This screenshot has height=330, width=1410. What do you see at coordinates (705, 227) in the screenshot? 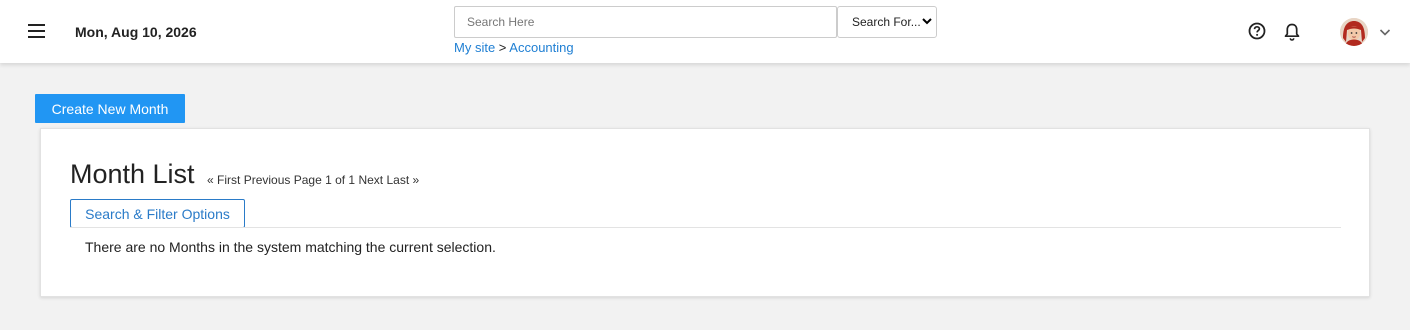
I see `divider` at bounding box center [705, 227].